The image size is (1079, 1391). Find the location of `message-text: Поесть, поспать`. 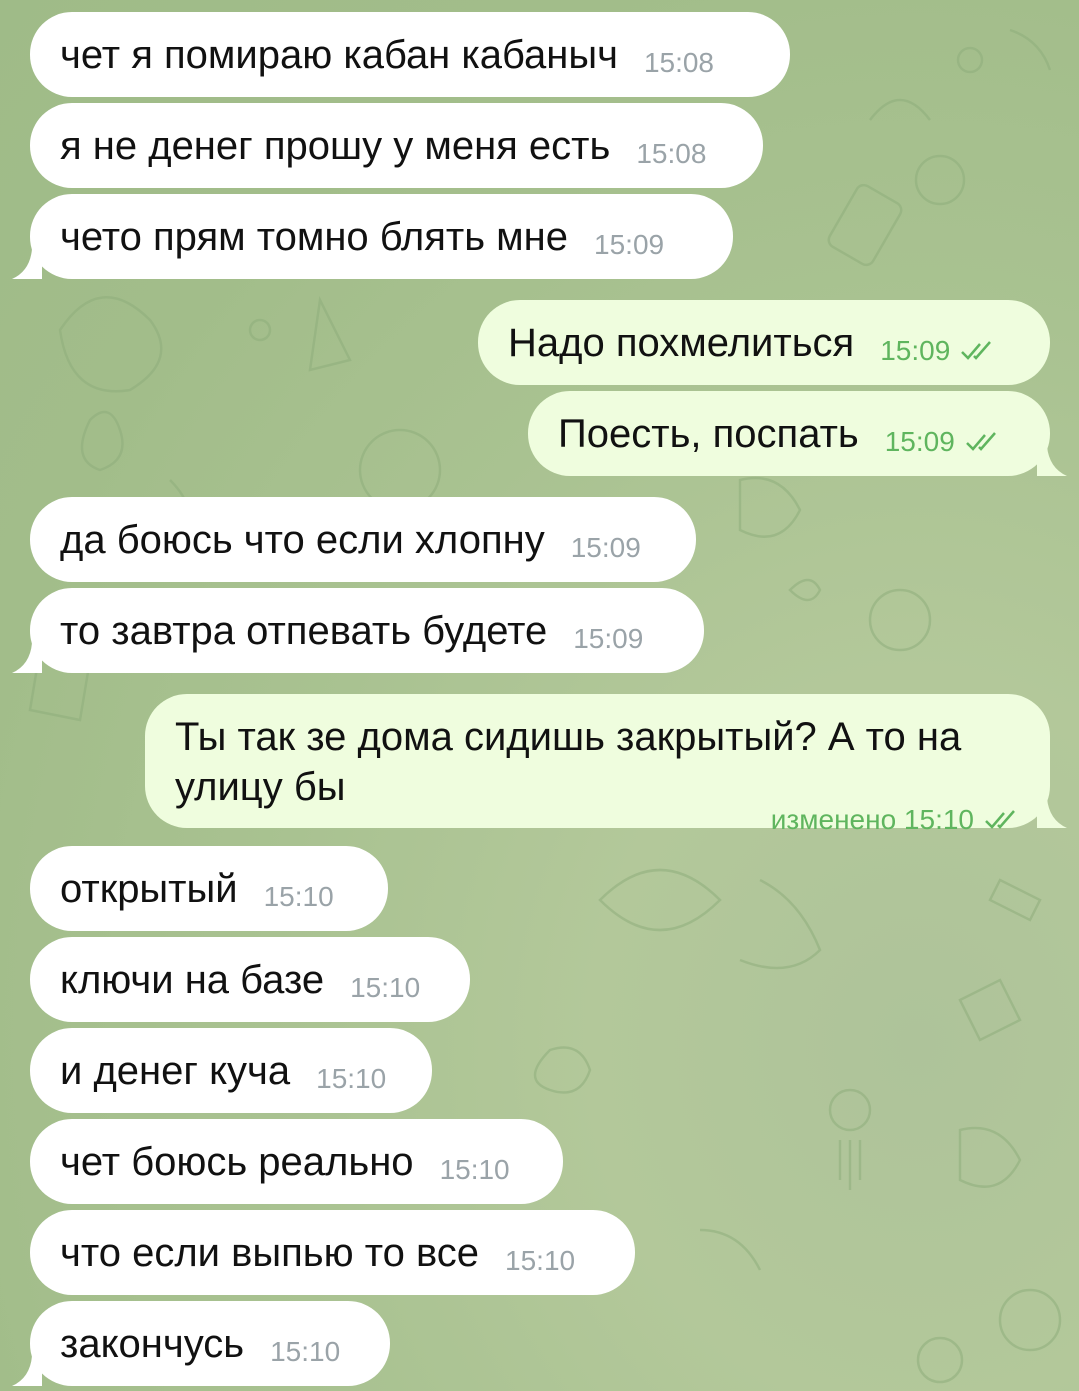

message-text: Поесть, поспать is located at coordinates (708, 433).